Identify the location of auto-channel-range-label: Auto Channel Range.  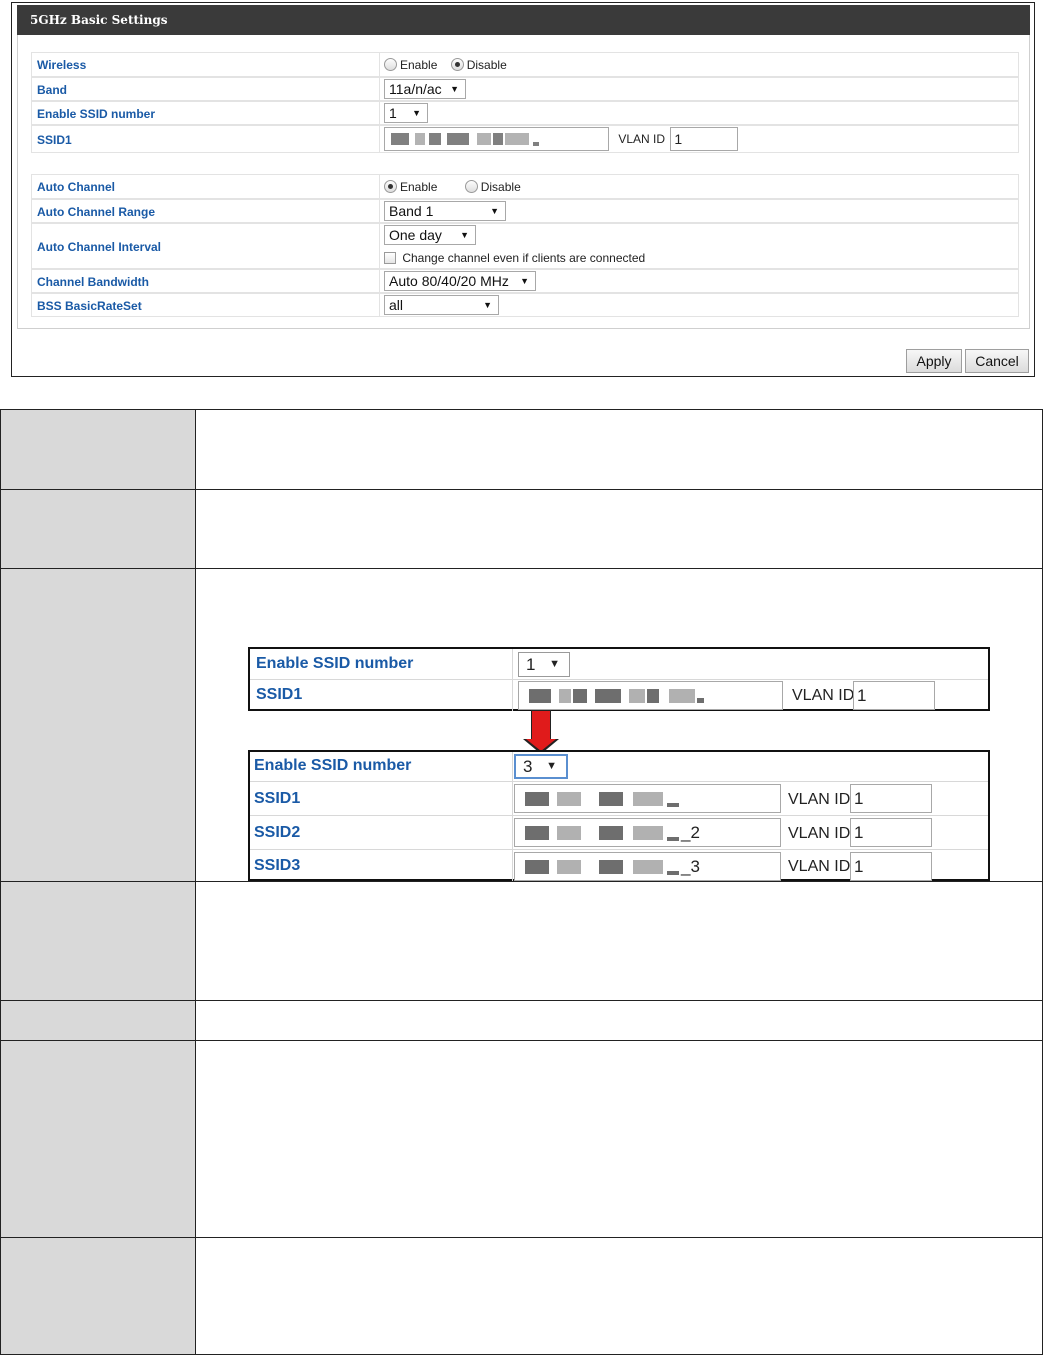
(96, 212).